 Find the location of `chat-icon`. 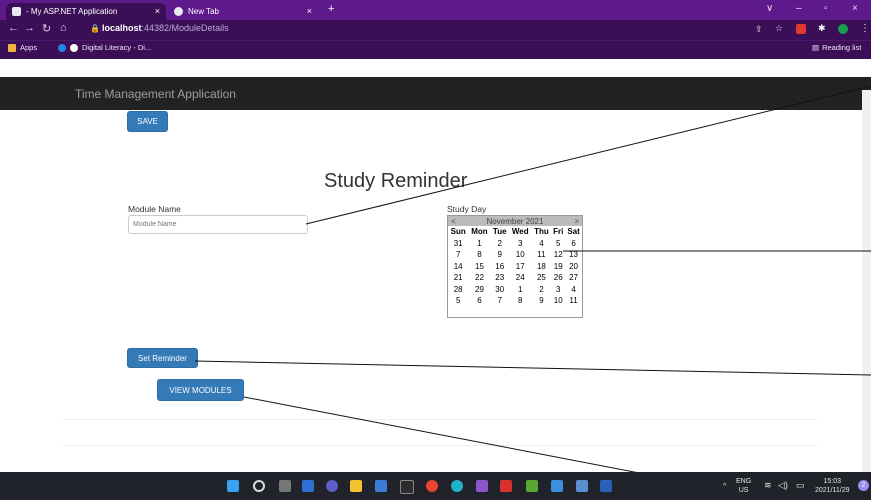

chat-icon is located at coordinates (332, 486).